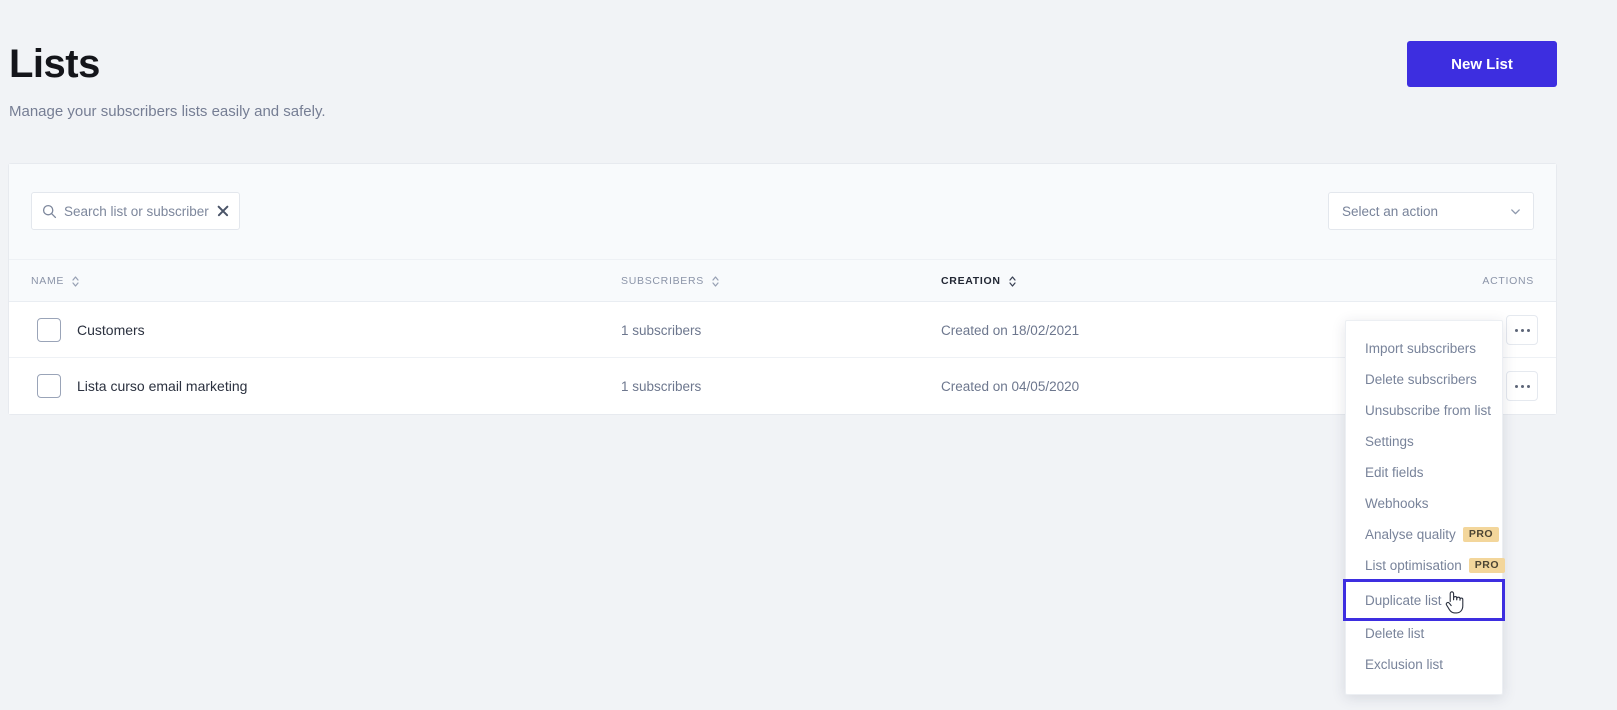 The width and height of the screenshot is (1617, 710). I want to click on row-created: Created on 04/05/2020, so click(1010, 386).